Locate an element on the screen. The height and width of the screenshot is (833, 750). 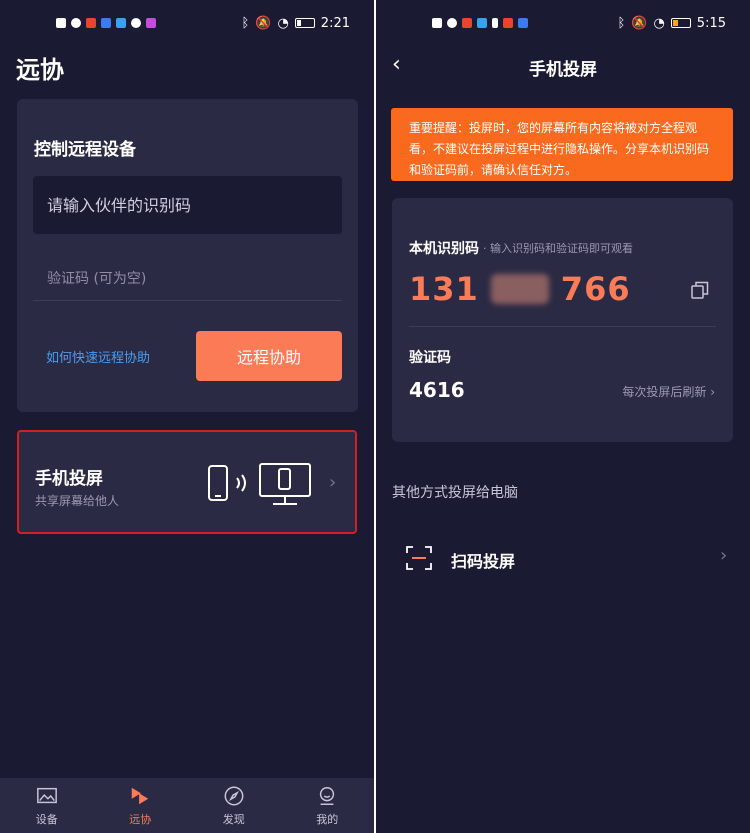
user-icon is located at coordinates (327, 795).